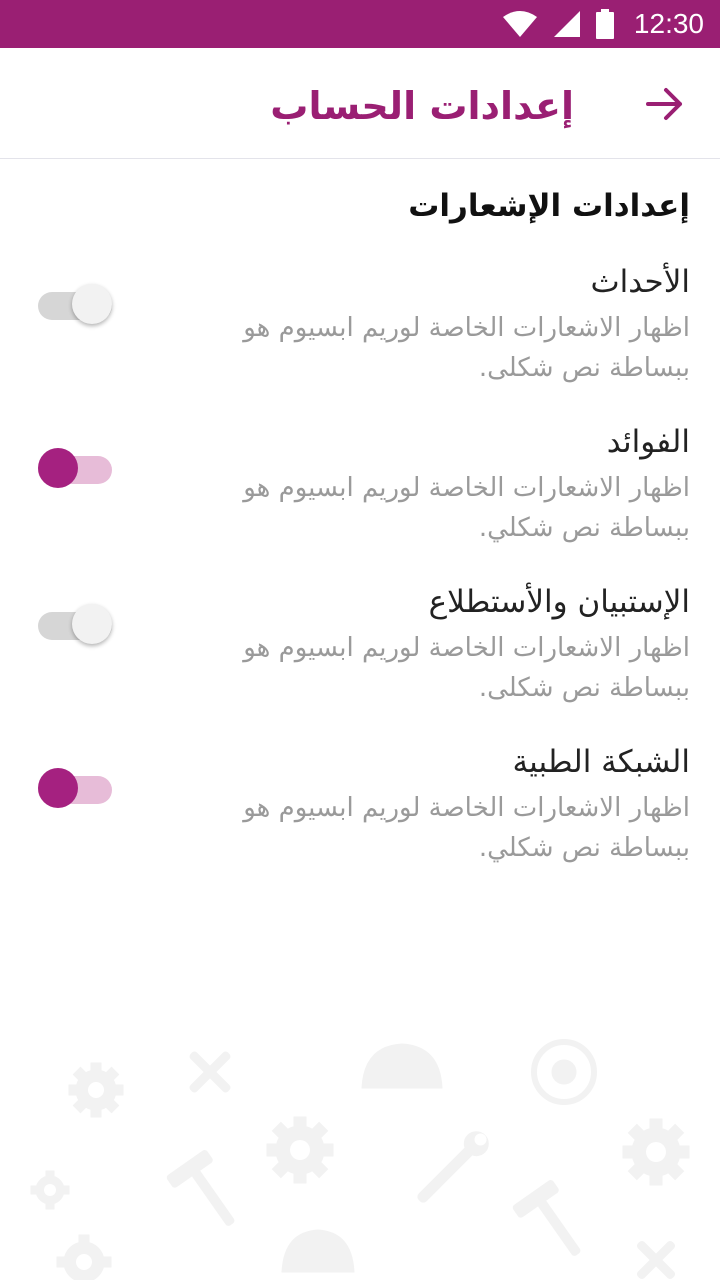 This screenshot has height=1280, width=720. I want to click on status-bar: 12:30, so click(360, 24).